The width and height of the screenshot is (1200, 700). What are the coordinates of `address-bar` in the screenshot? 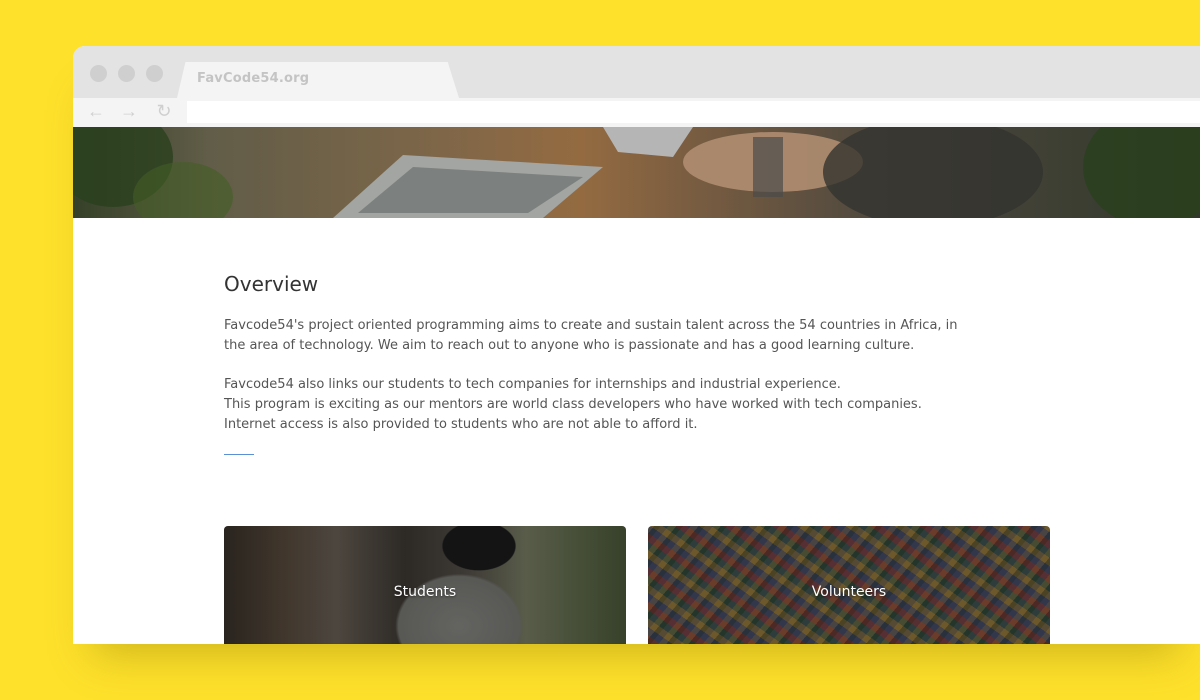 It's located at (693, 112).